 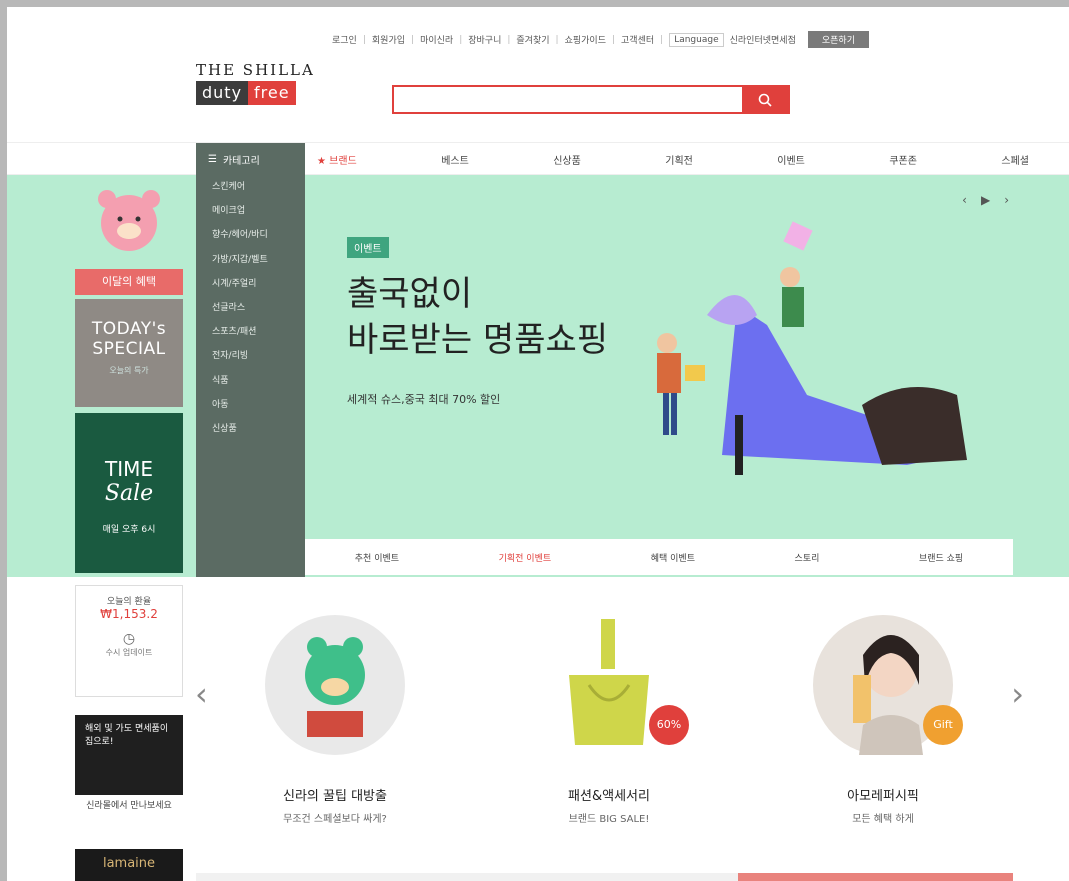 I want to click on cart-link: 장바구니, so click(x=484, y=39).